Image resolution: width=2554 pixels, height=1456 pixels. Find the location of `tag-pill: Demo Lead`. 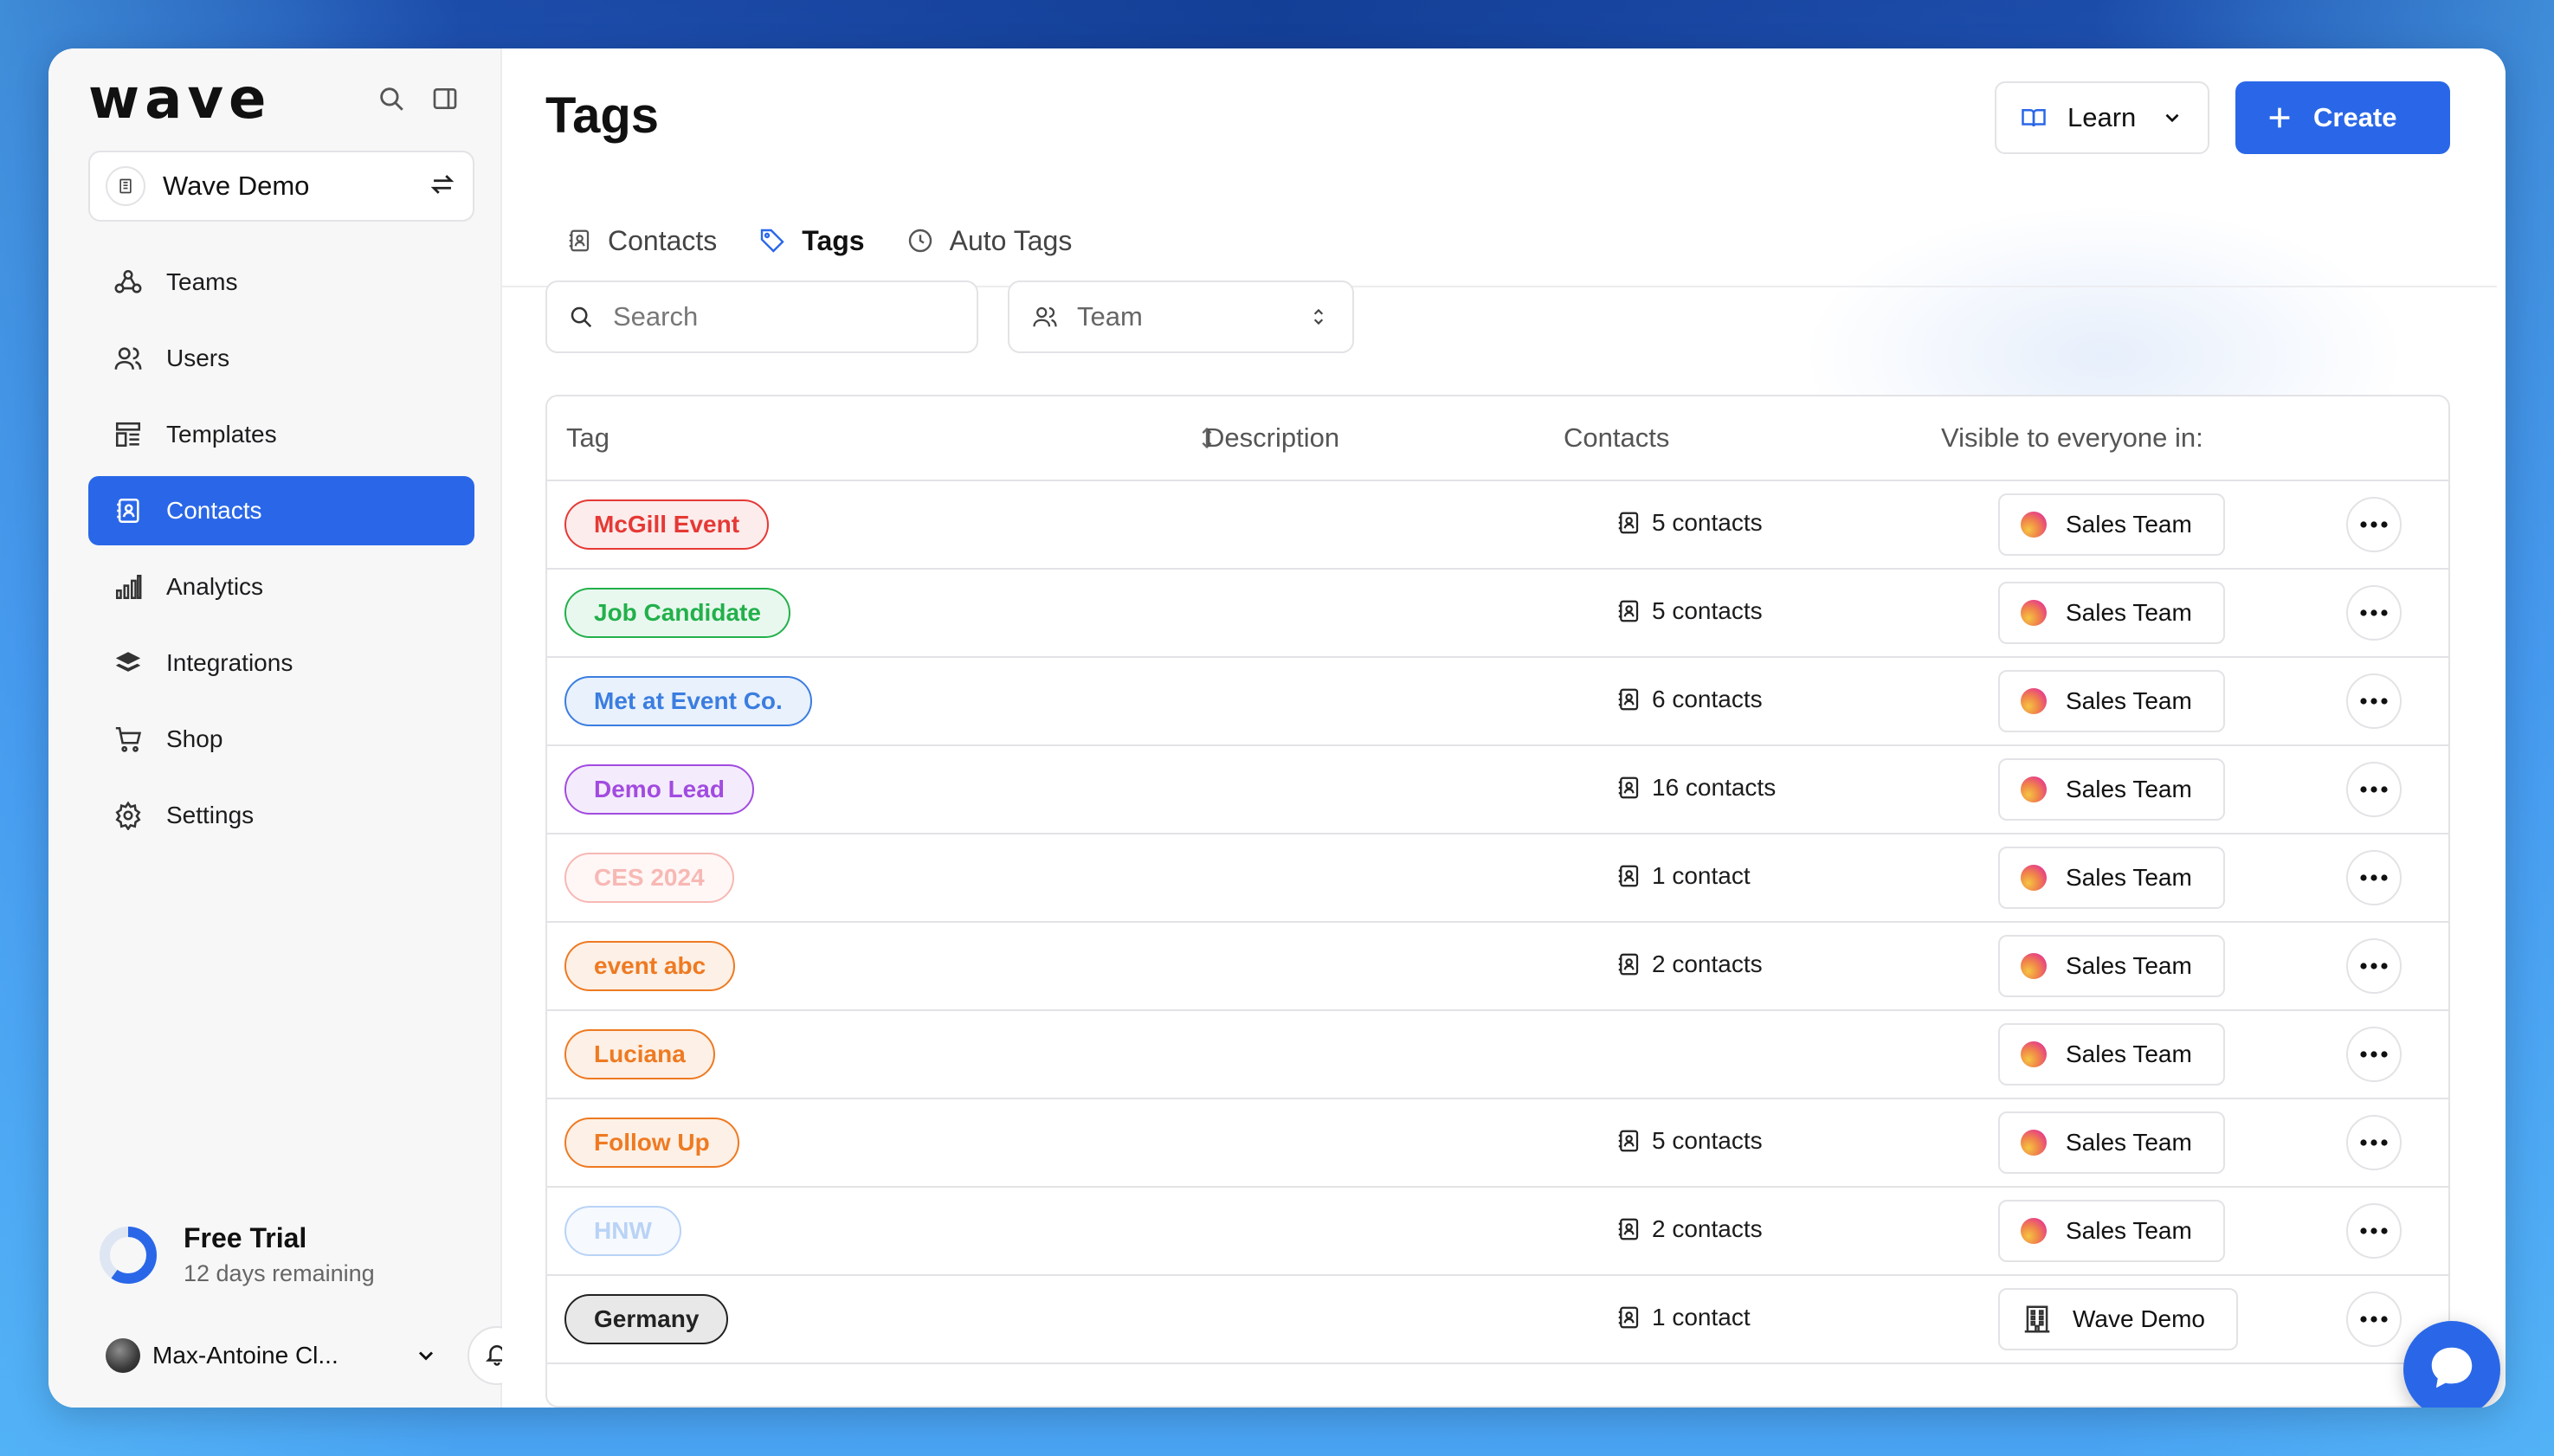

tag-pill: Demo Lead is located at coordinates (659, 789).